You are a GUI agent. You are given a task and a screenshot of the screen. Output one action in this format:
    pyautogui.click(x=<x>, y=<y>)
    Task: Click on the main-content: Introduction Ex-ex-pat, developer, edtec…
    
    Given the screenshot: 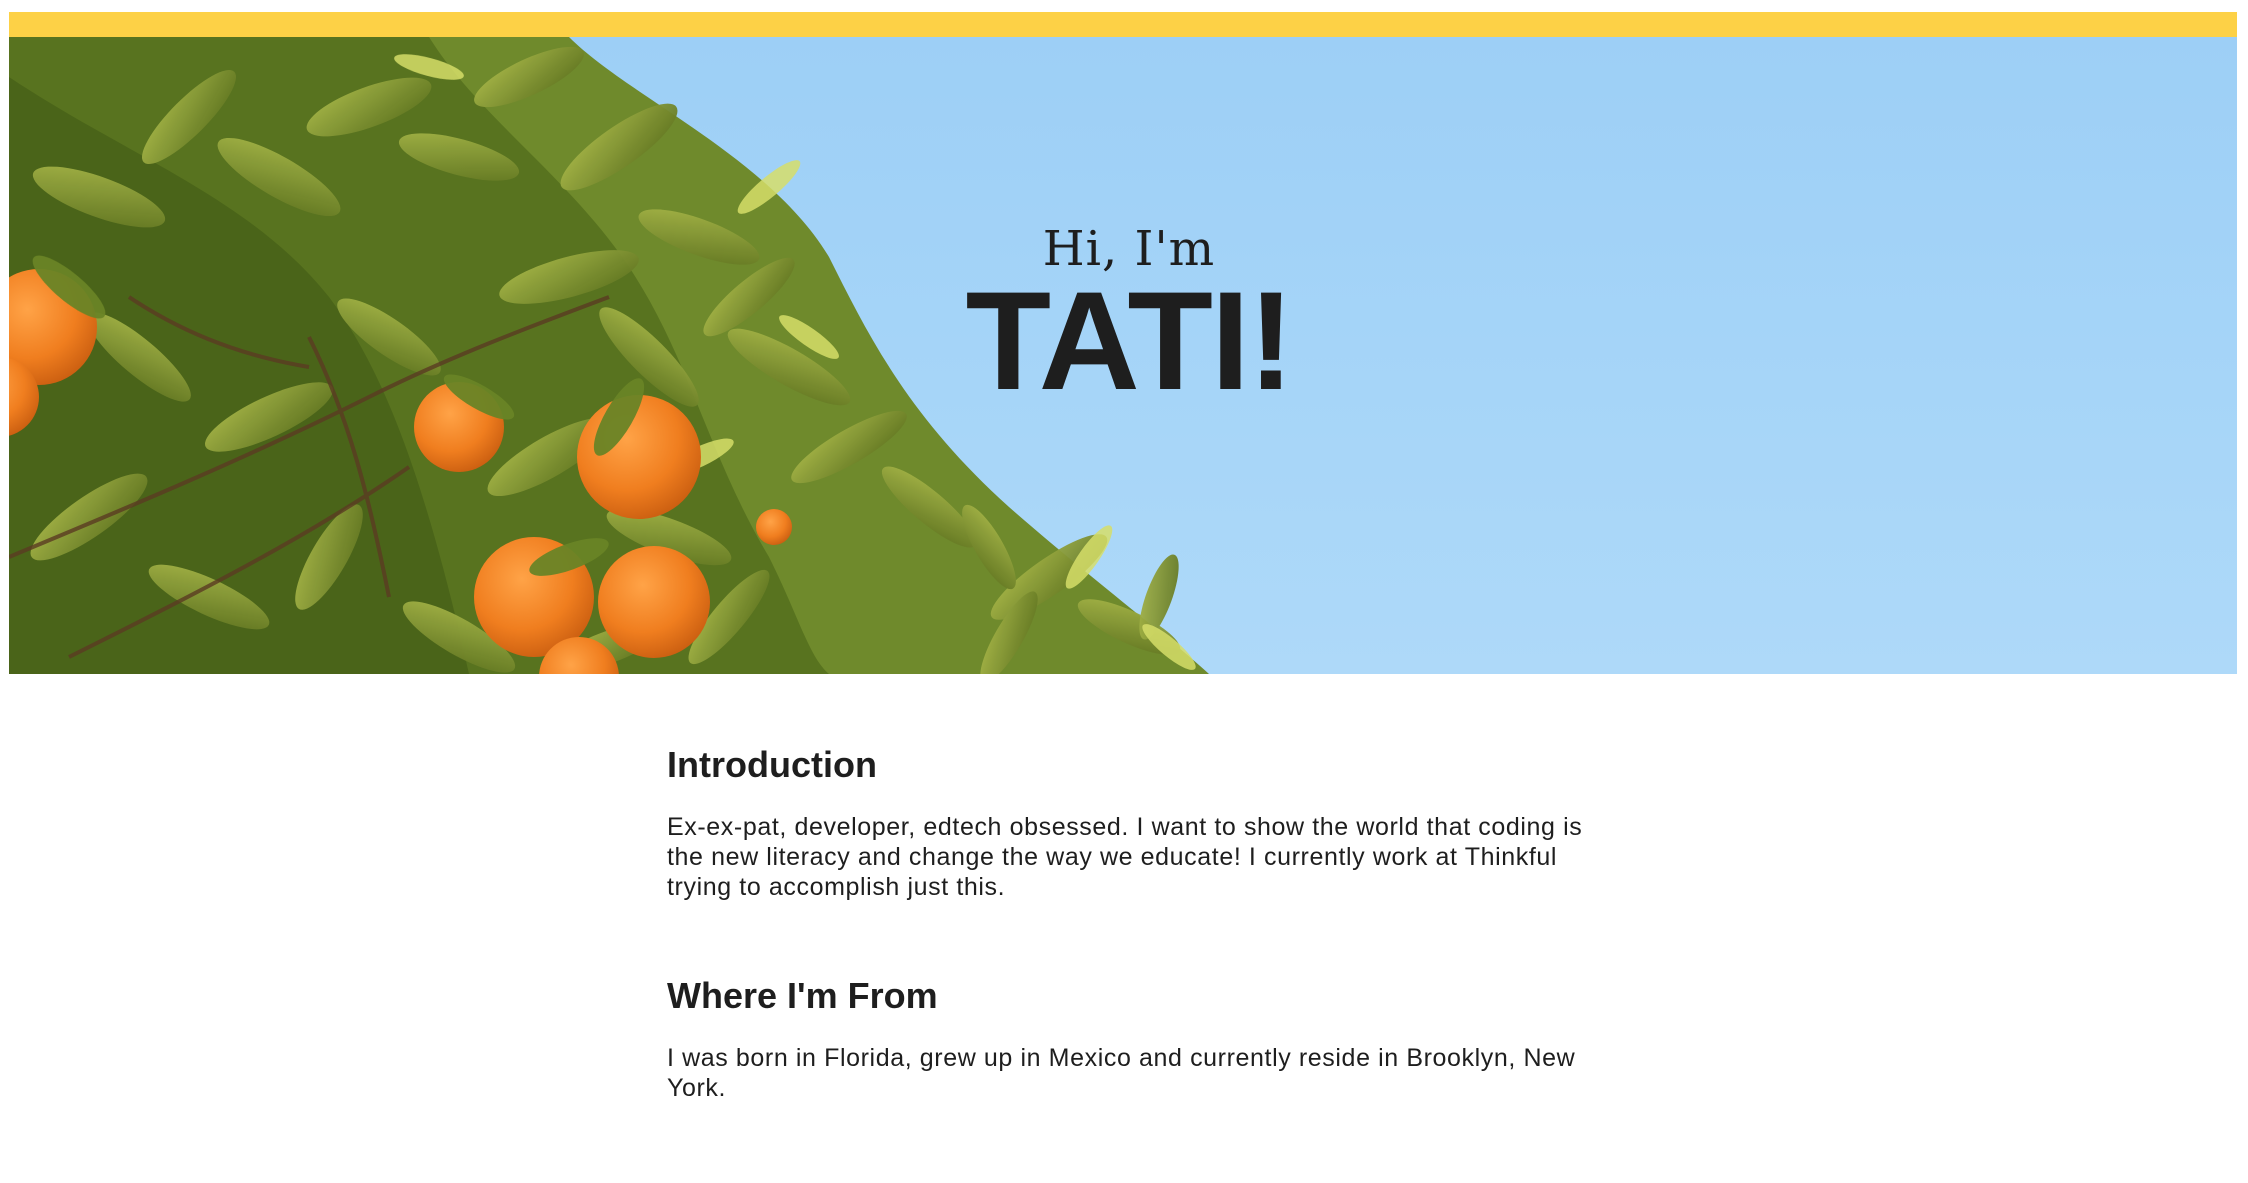 What is the action you would take?
    pyautogui.click(x=1127, y=923)
    